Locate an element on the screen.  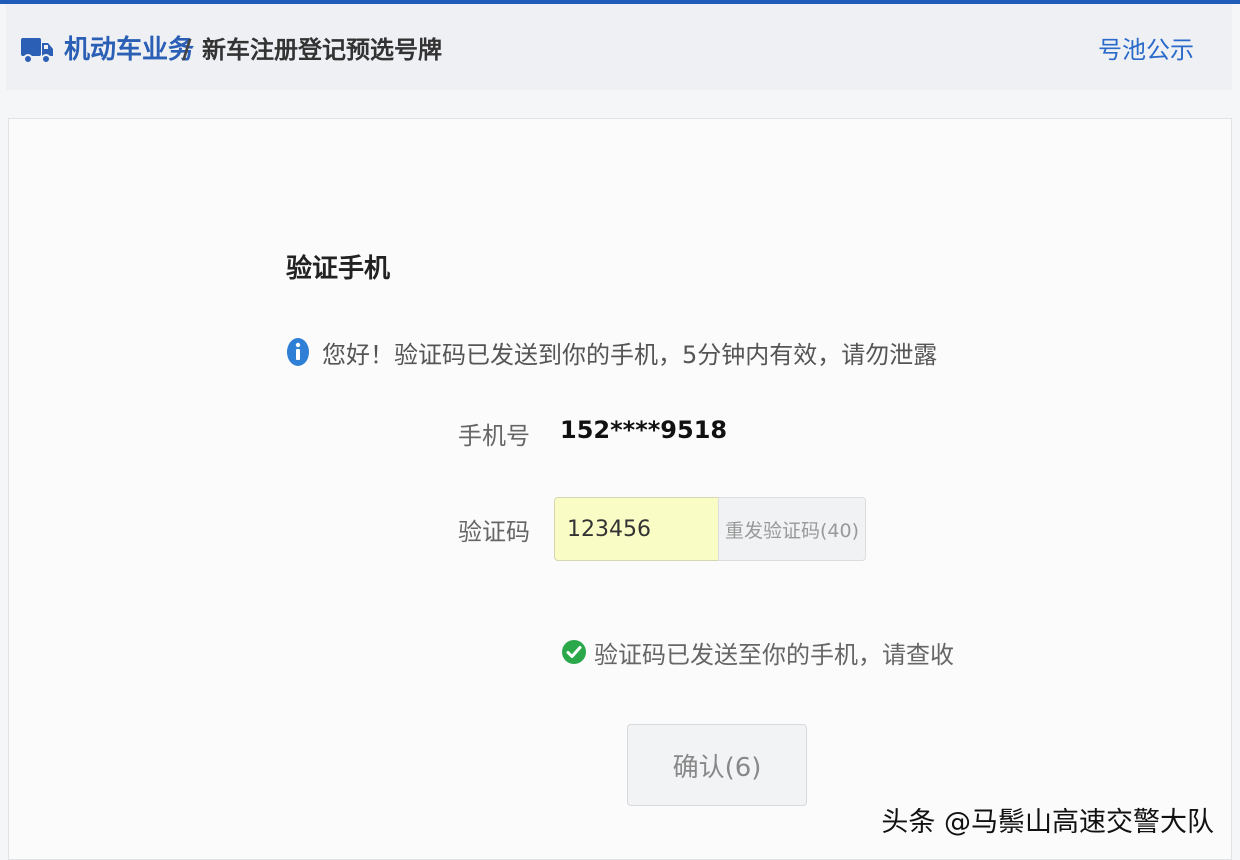
info-icon is located at coordinates (298, 352).